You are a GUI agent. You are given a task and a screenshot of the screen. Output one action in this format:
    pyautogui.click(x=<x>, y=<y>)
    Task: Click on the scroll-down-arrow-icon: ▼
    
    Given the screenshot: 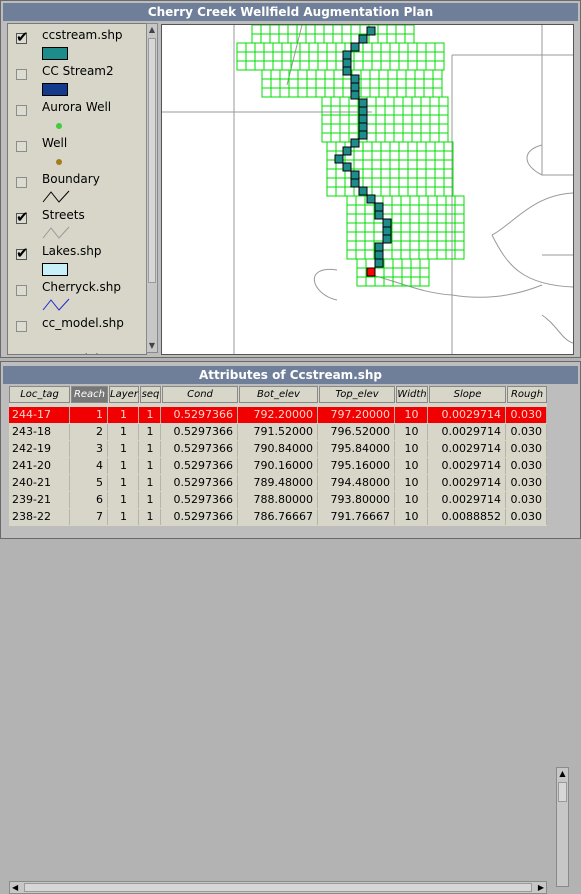 What is the action you would take?
    pyautogui.click(x=152, y=346)
    